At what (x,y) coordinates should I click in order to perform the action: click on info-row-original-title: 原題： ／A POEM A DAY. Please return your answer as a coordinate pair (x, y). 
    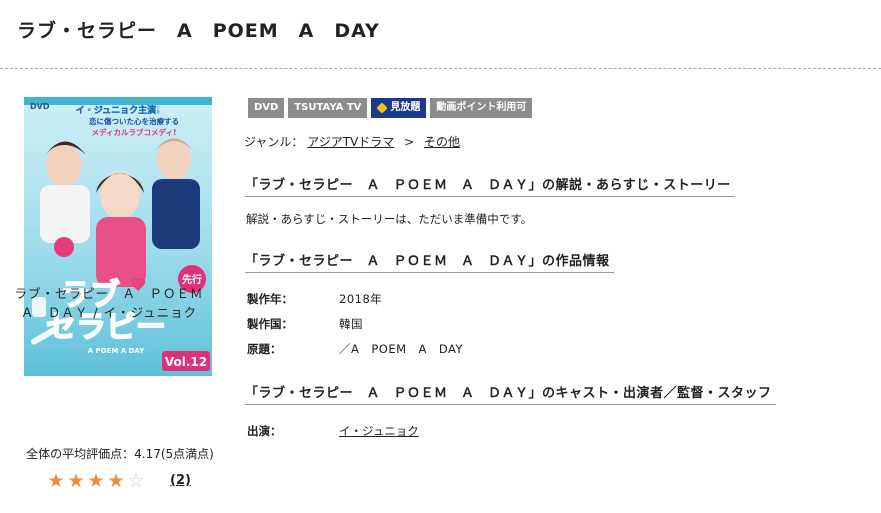
    Looking at the image, I should click on (355, 349).